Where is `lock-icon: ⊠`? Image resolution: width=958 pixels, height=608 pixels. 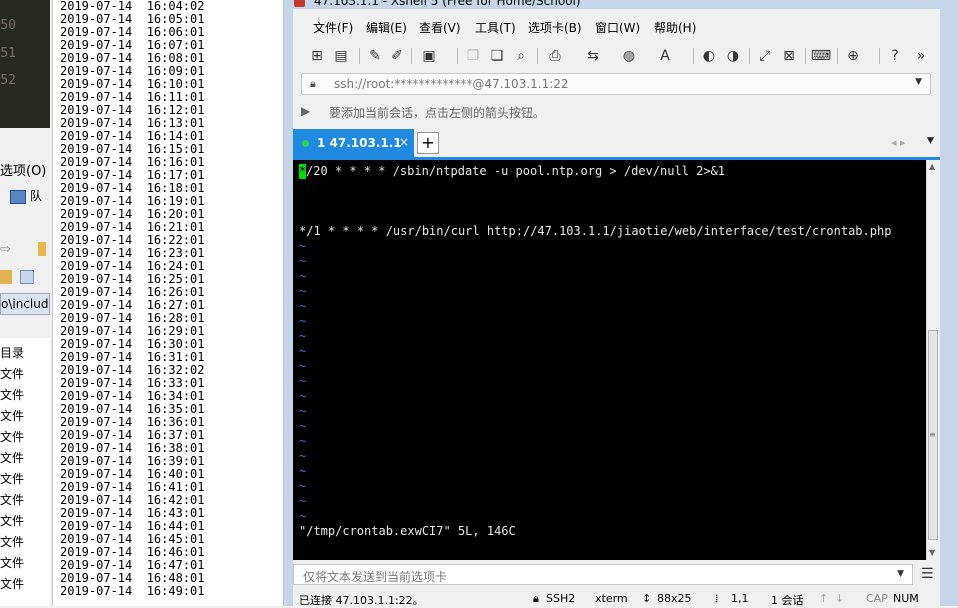 lock-icon: ⊠ is located at coordinates (789, 56).